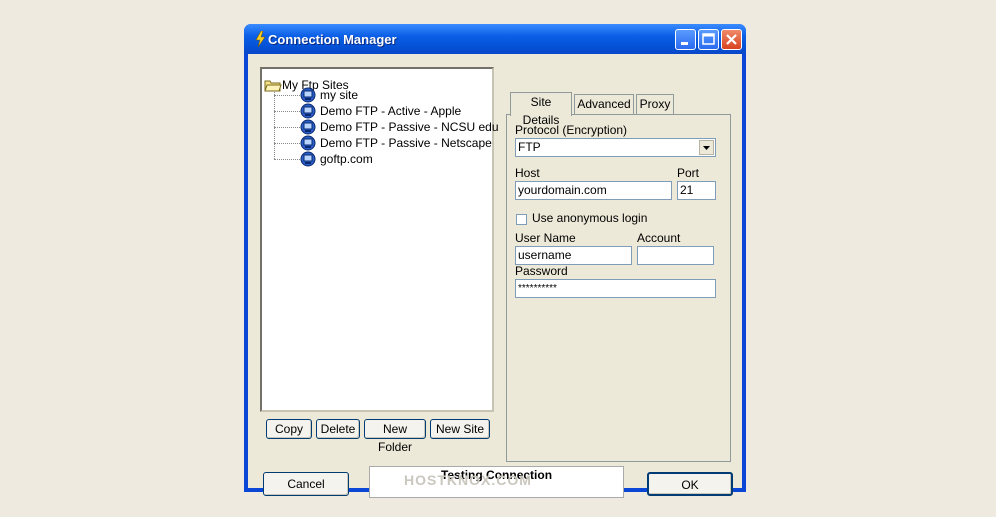 Image resolution: width=996 pixels, height=517 pixels. I want to click on new-site-button: New Site, so click(460, 429).